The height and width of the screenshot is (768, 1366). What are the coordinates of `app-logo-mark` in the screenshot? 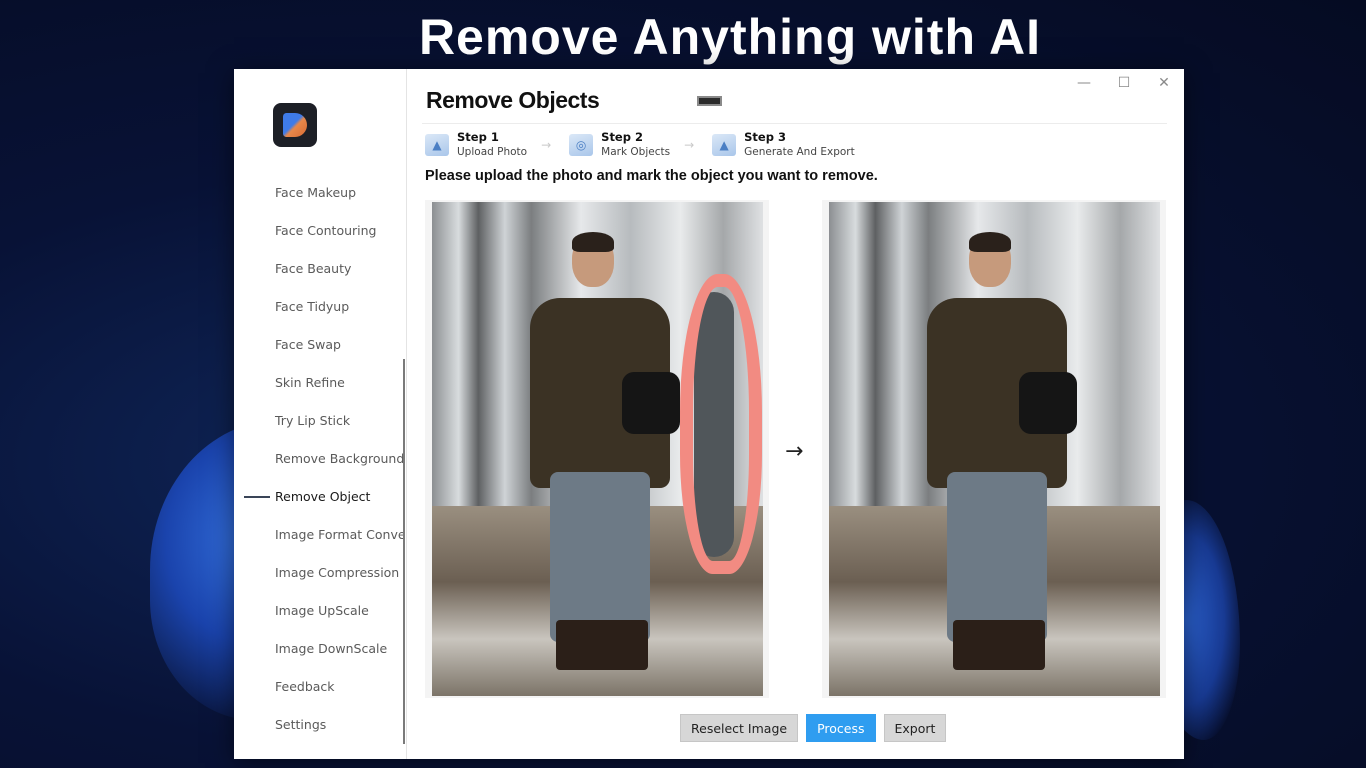 It's located at (295, 125).